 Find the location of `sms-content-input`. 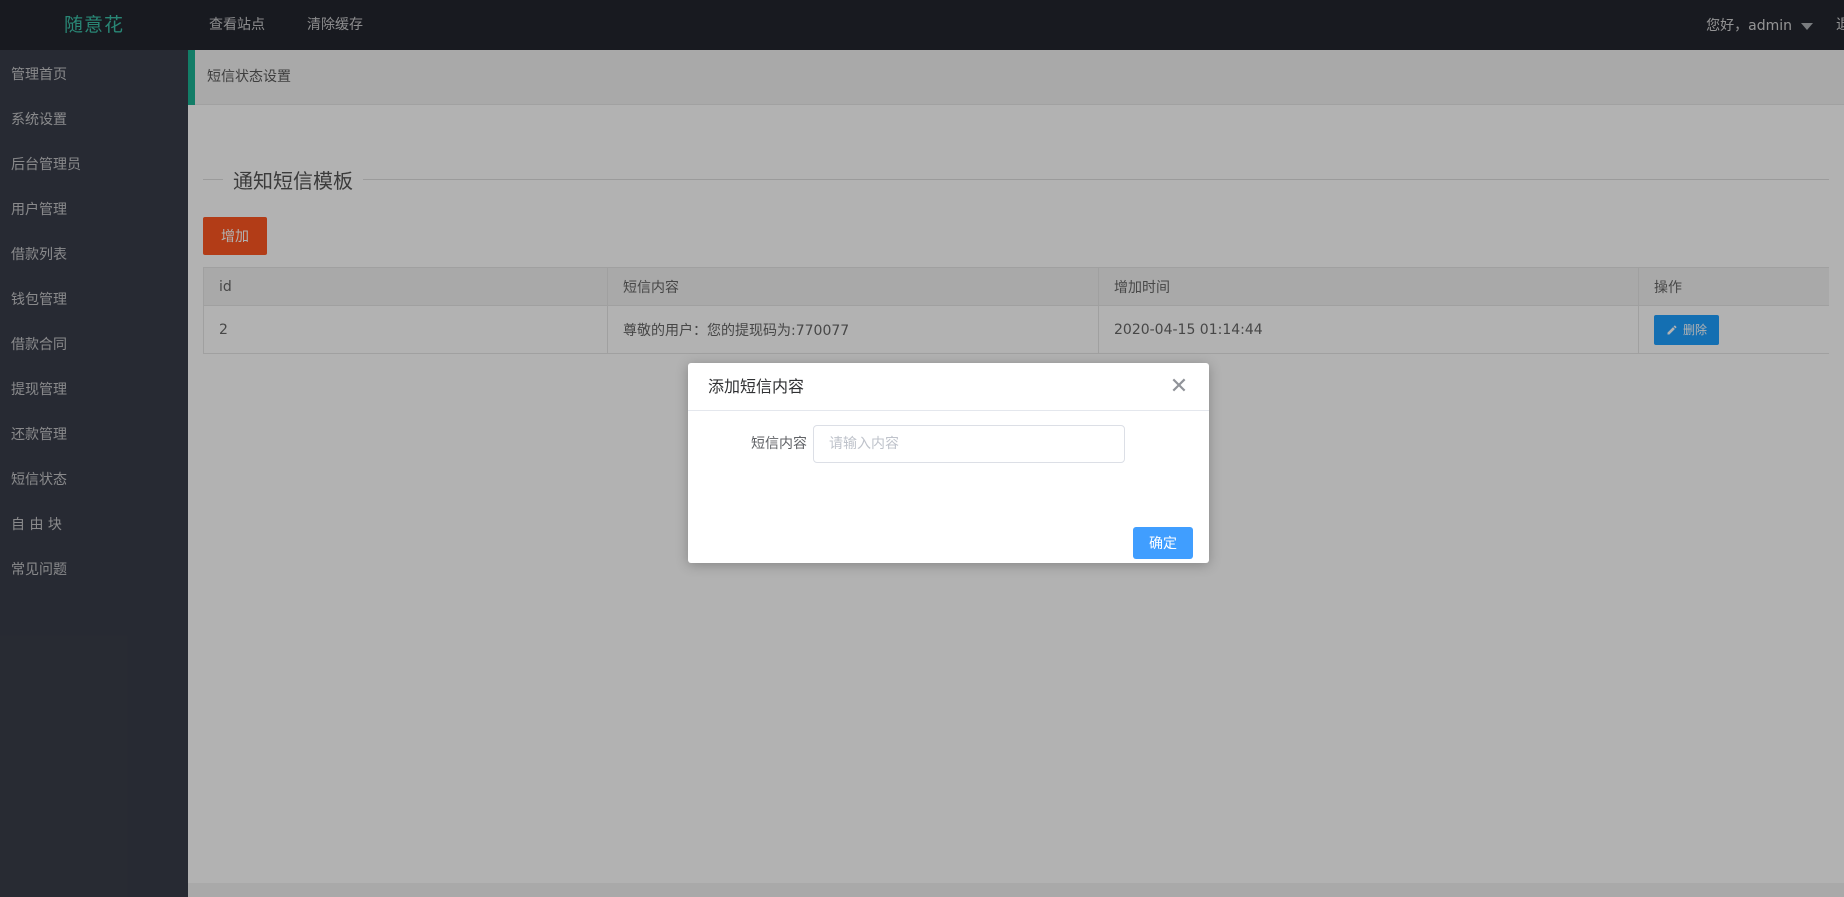

sms-content-input is located at coordinates (969, 444).